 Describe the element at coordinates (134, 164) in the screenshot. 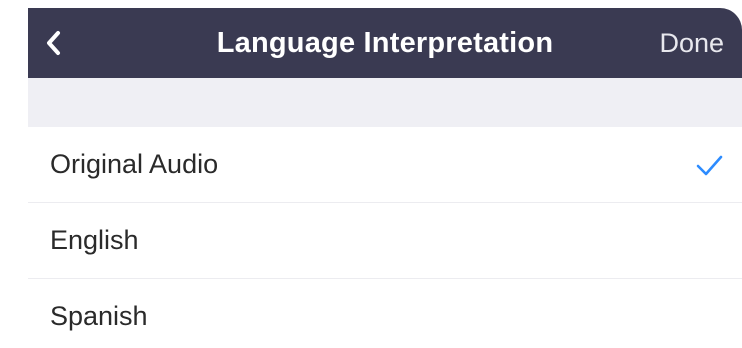

I see `language-label: Original Audio` at that location.